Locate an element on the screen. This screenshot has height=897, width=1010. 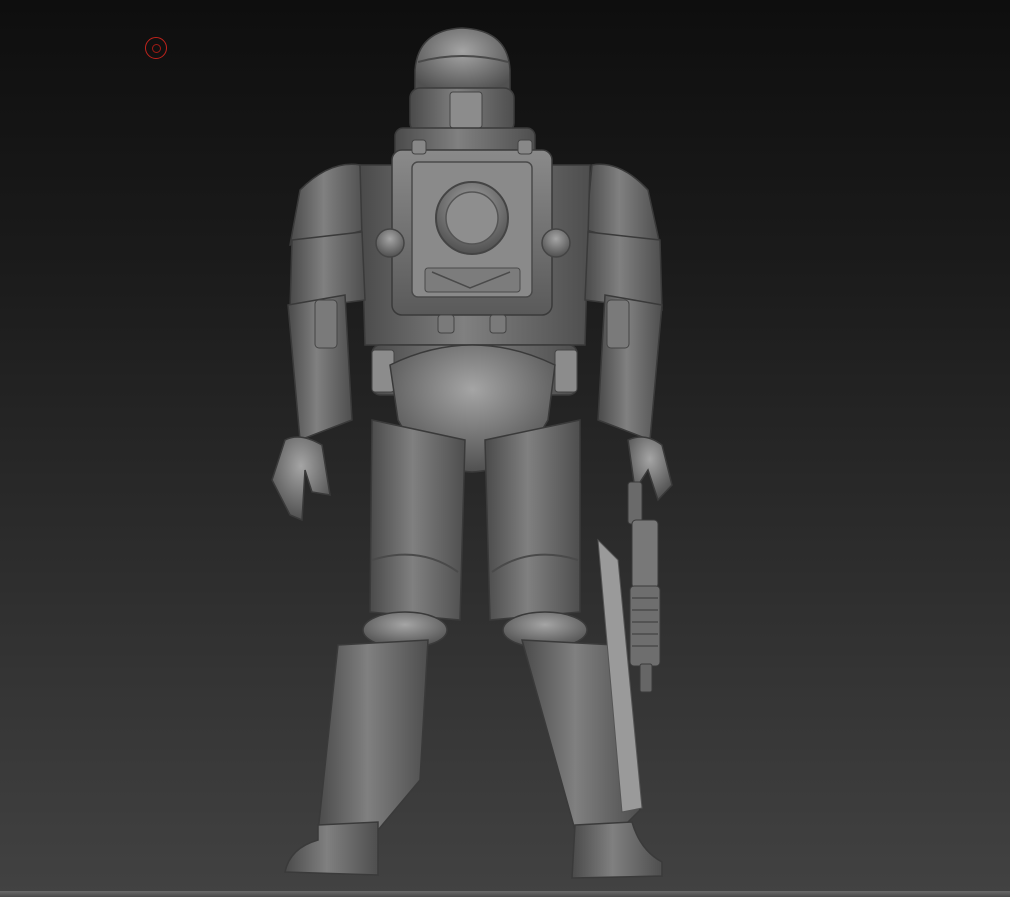
left-hand is located at coordinates (301, 479).